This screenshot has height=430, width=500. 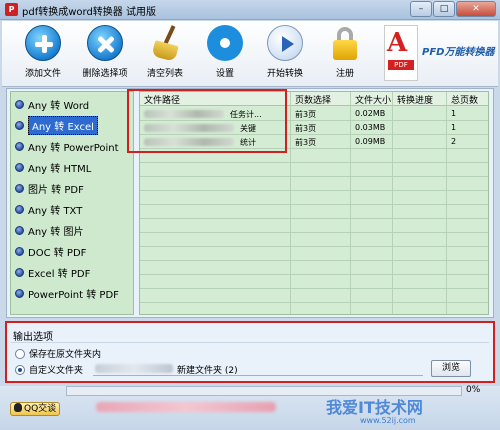 What do you see at coordinates (73, 295) in the screenshot?
I see `sidebar-item-label: PowerPoint 转 PDF` at bounding box center [73, 295].